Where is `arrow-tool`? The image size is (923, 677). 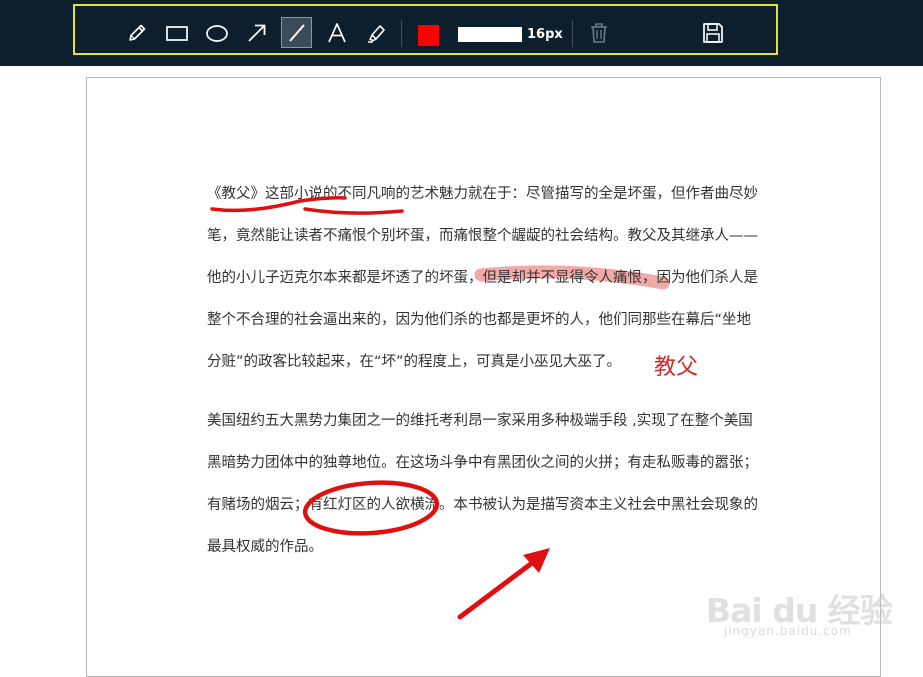 arrow-tool is located at coordinates (257, 33).